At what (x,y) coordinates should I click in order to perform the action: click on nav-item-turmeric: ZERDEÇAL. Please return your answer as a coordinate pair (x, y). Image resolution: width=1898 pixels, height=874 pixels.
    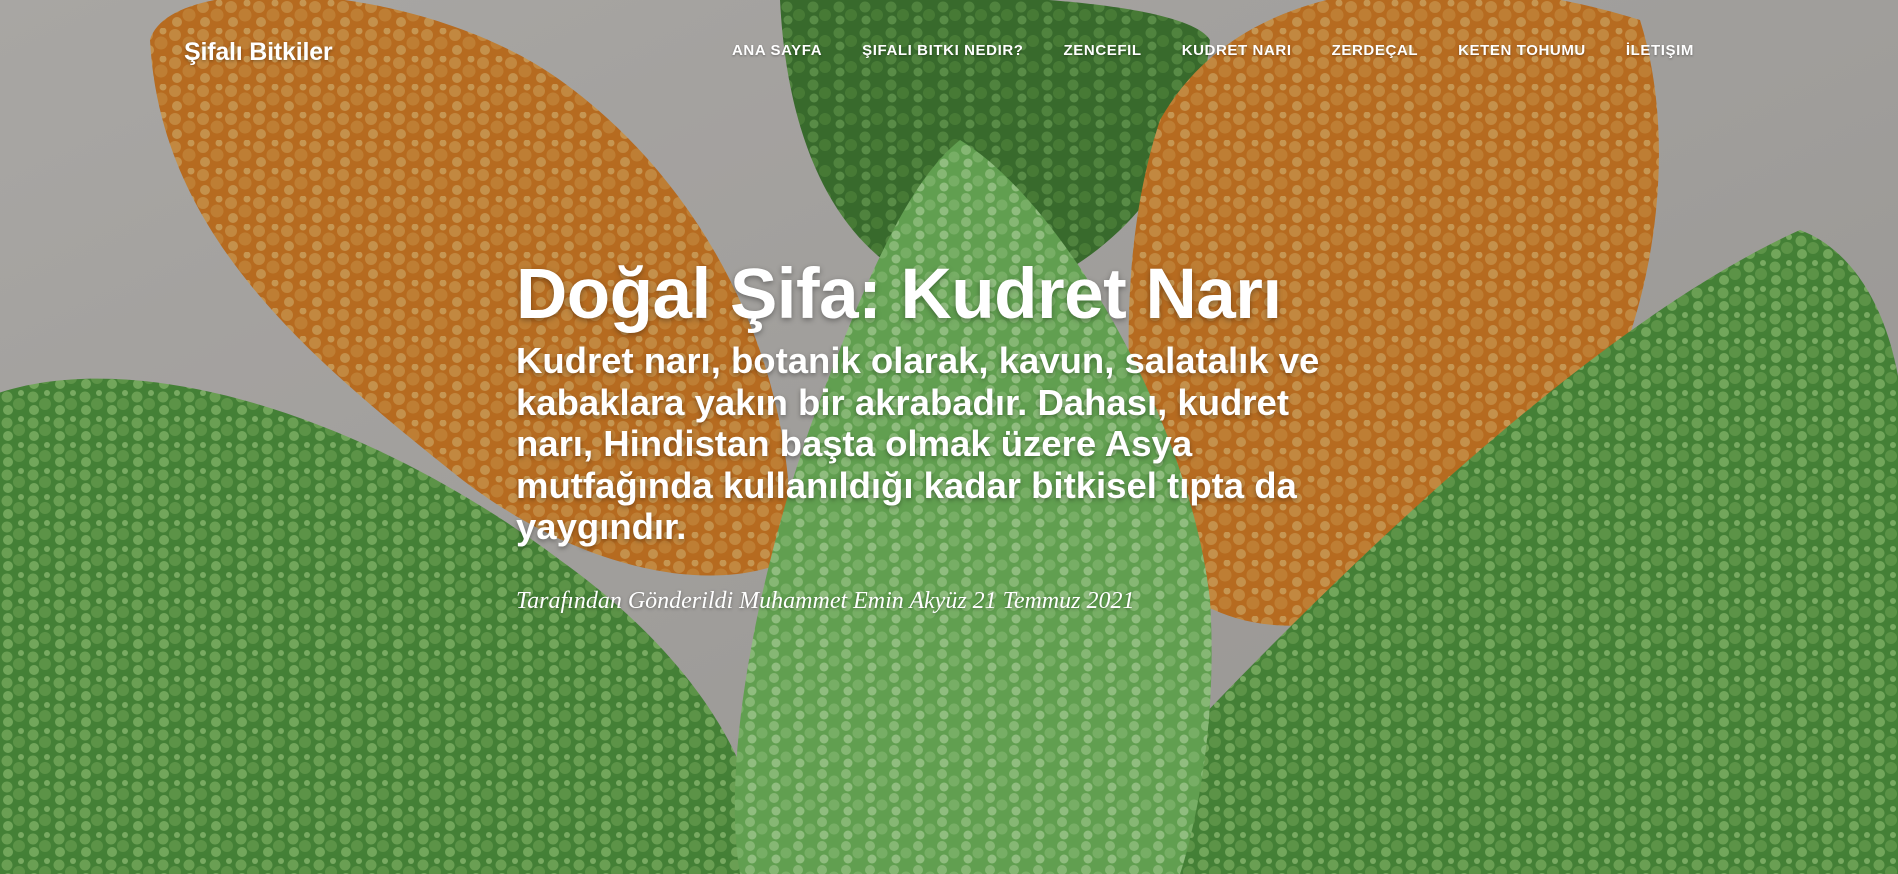
    Looking at the image, I should click on (1375, 51).